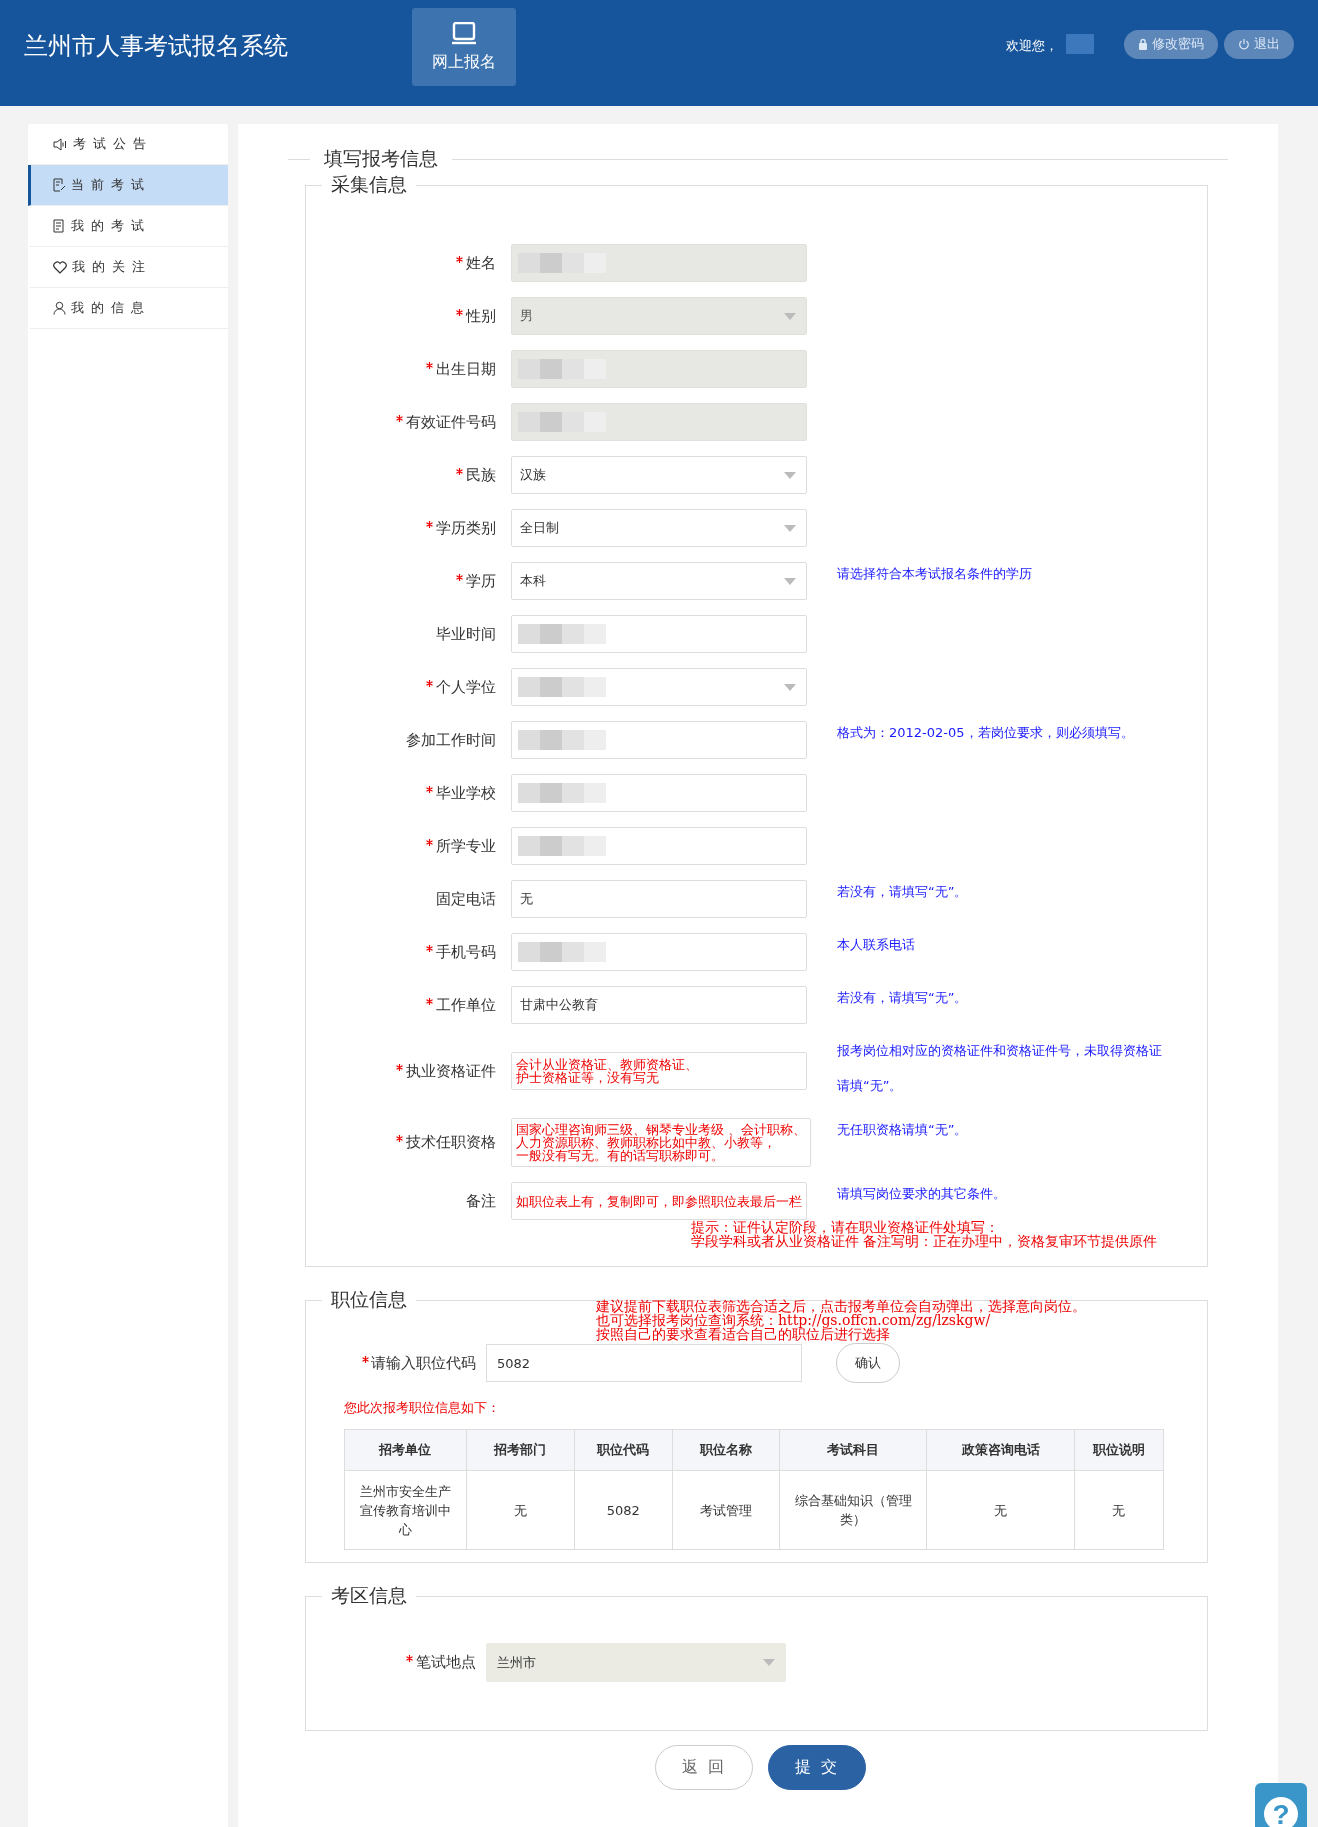 This screenshot has height=1827, width=1318. I want to click on handwritten-annotation: 建议提前下载职位表筛选合适之后，点击报考单位会自动弹出，选择意向岗位。 也可选择报考岗位查询系统：http://gs.offcn.com/zg/lzskgw/ 按照自己的要求查看适合自己的职位后进行选择, so click(841, 1320).